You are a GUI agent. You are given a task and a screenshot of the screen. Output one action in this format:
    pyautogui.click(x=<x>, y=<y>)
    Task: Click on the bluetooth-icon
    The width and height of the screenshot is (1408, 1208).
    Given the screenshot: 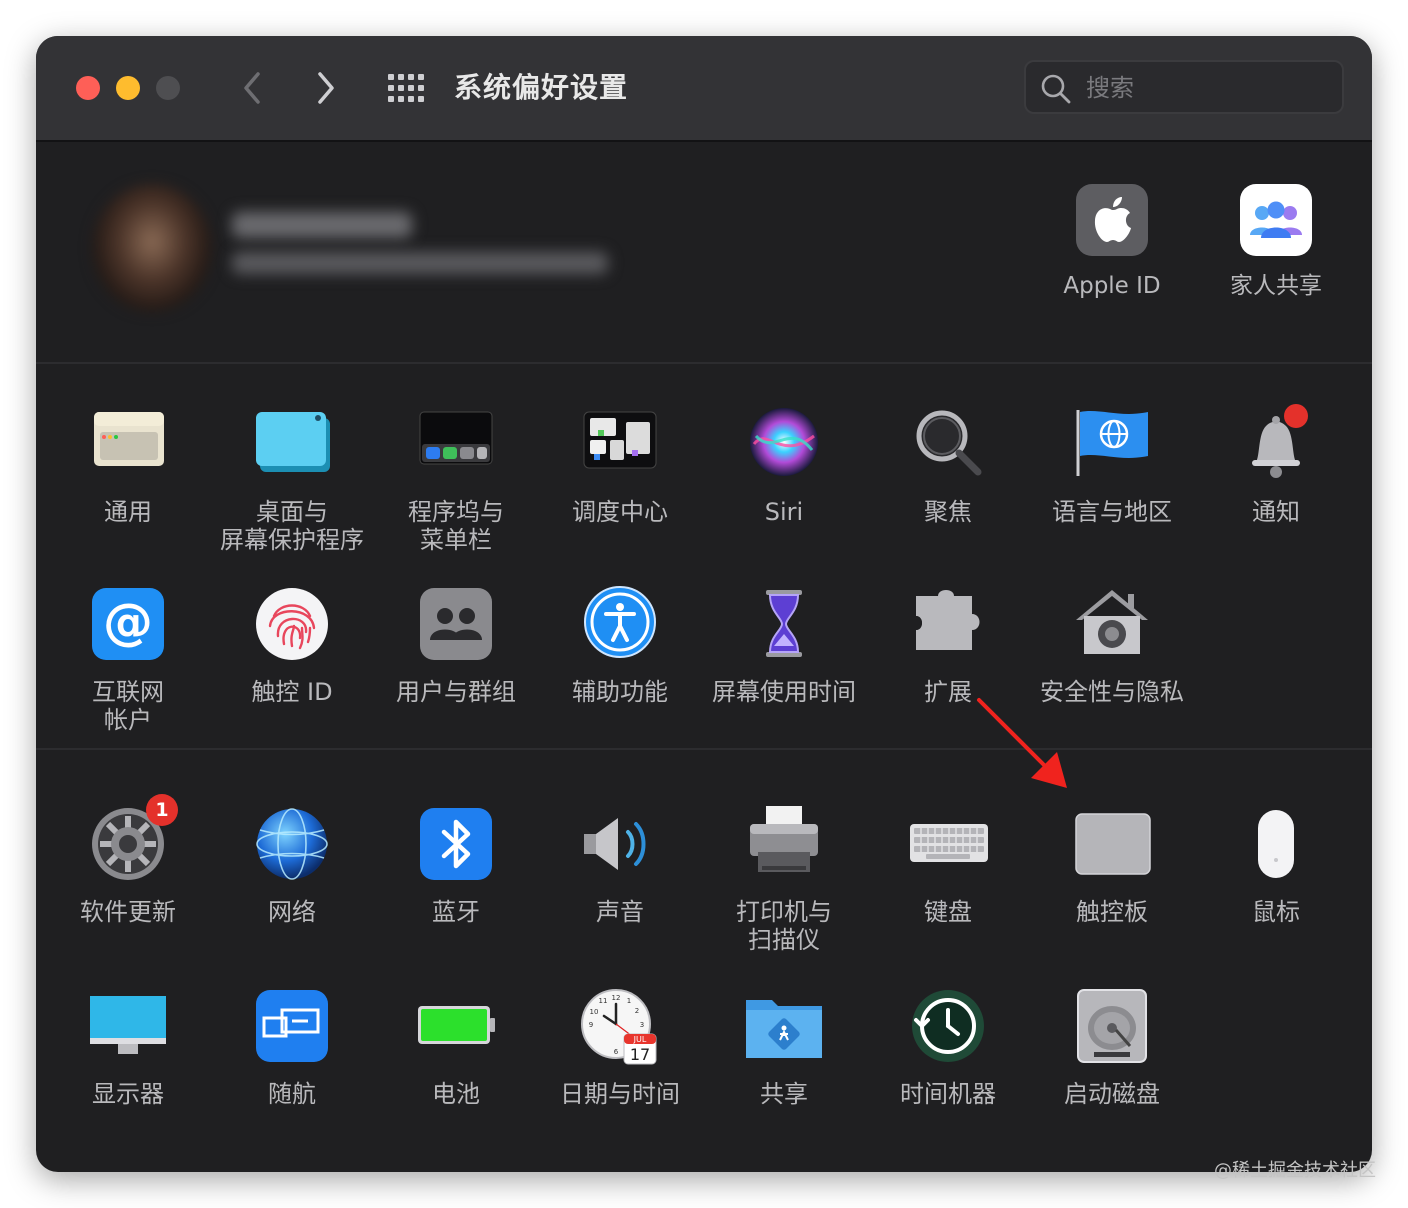 What is the action you would take?
    pyautogui.click(x=456, y=846)
    